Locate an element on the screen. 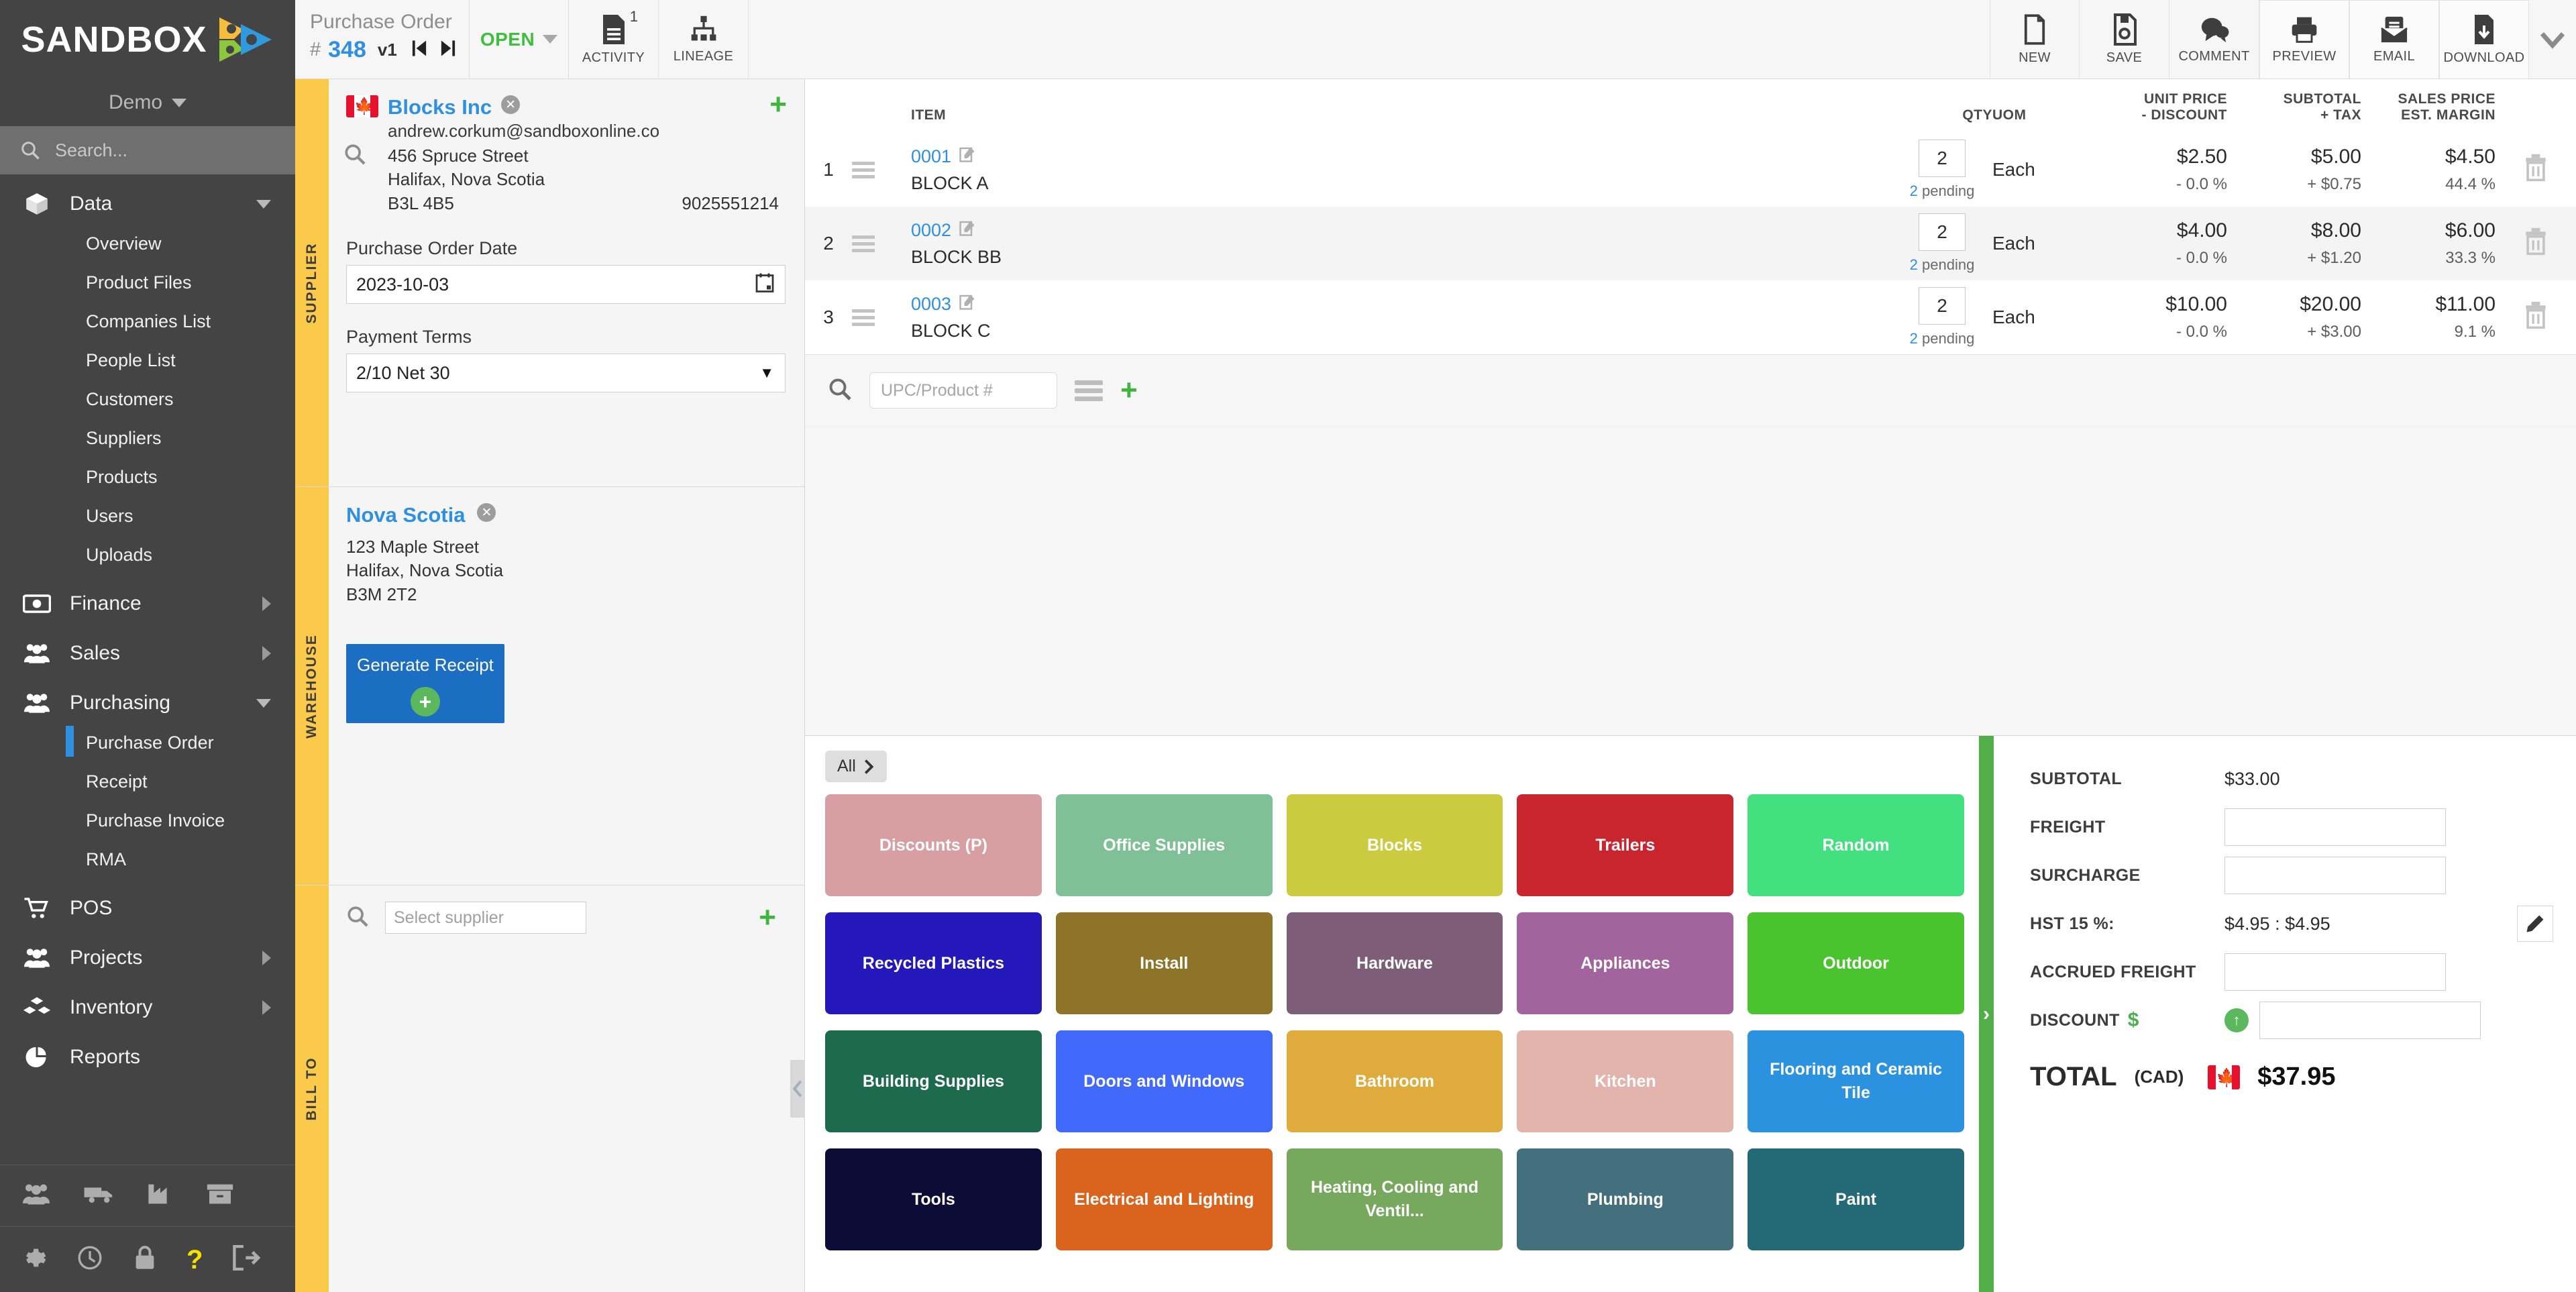 The height and width of the screenshot is (1292, 2576). sidebar-group-reports: Reports is located at coordinates (147, 1057).